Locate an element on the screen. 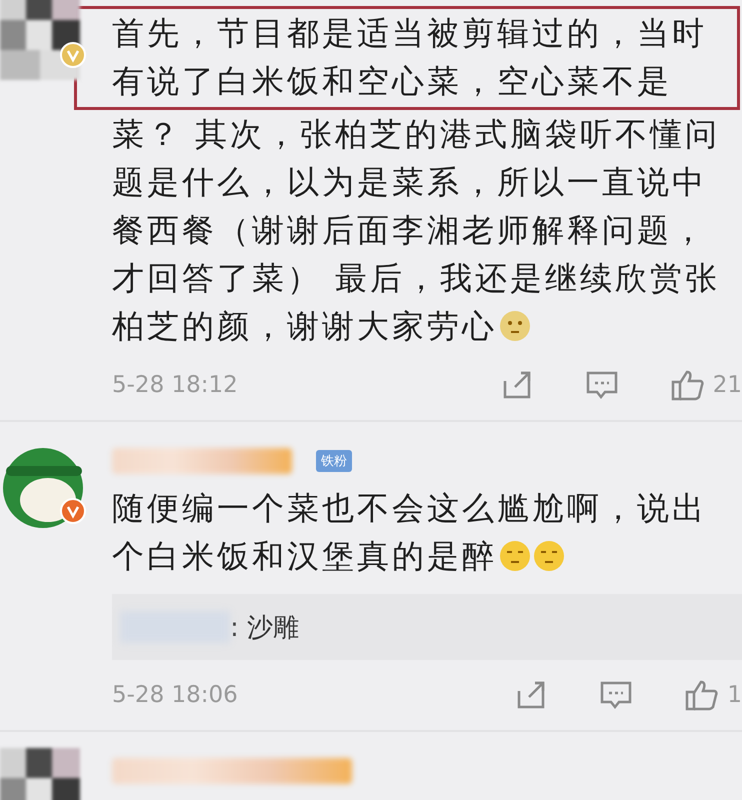  fan-badge: 铁粉 is located at coordinates (334, 461).